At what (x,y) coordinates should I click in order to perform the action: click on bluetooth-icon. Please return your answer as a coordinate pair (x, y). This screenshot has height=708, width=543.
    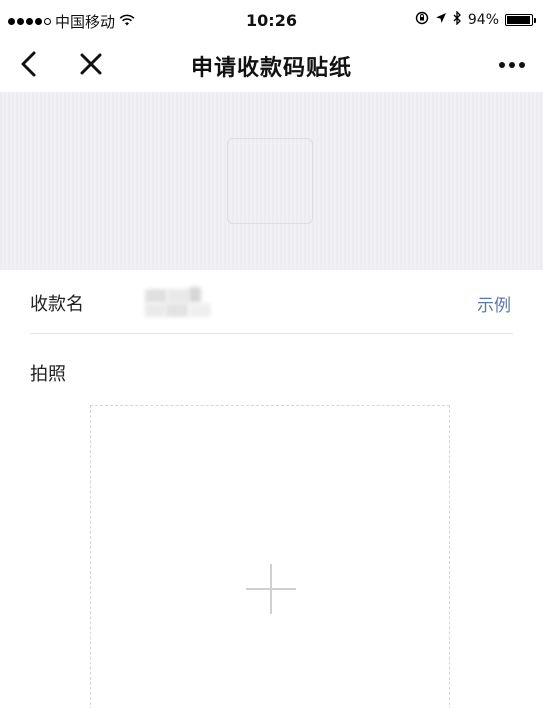
    Looking at the image, I should click on (457, 19).